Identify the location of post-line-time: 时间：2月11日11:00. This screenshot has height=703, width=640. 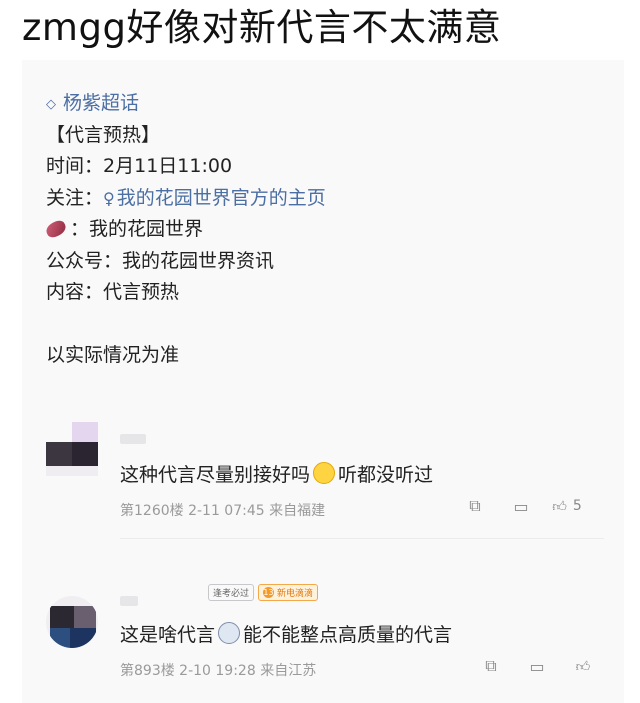
(326, 167).